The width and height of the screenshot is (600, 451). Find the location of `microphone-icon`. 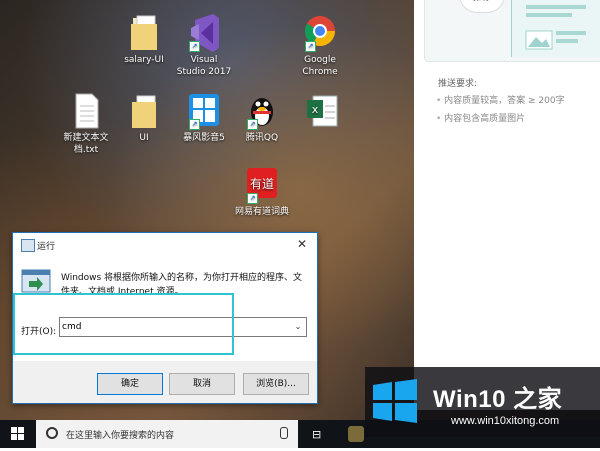

microphone-icon is located at coordinates (284, 433).